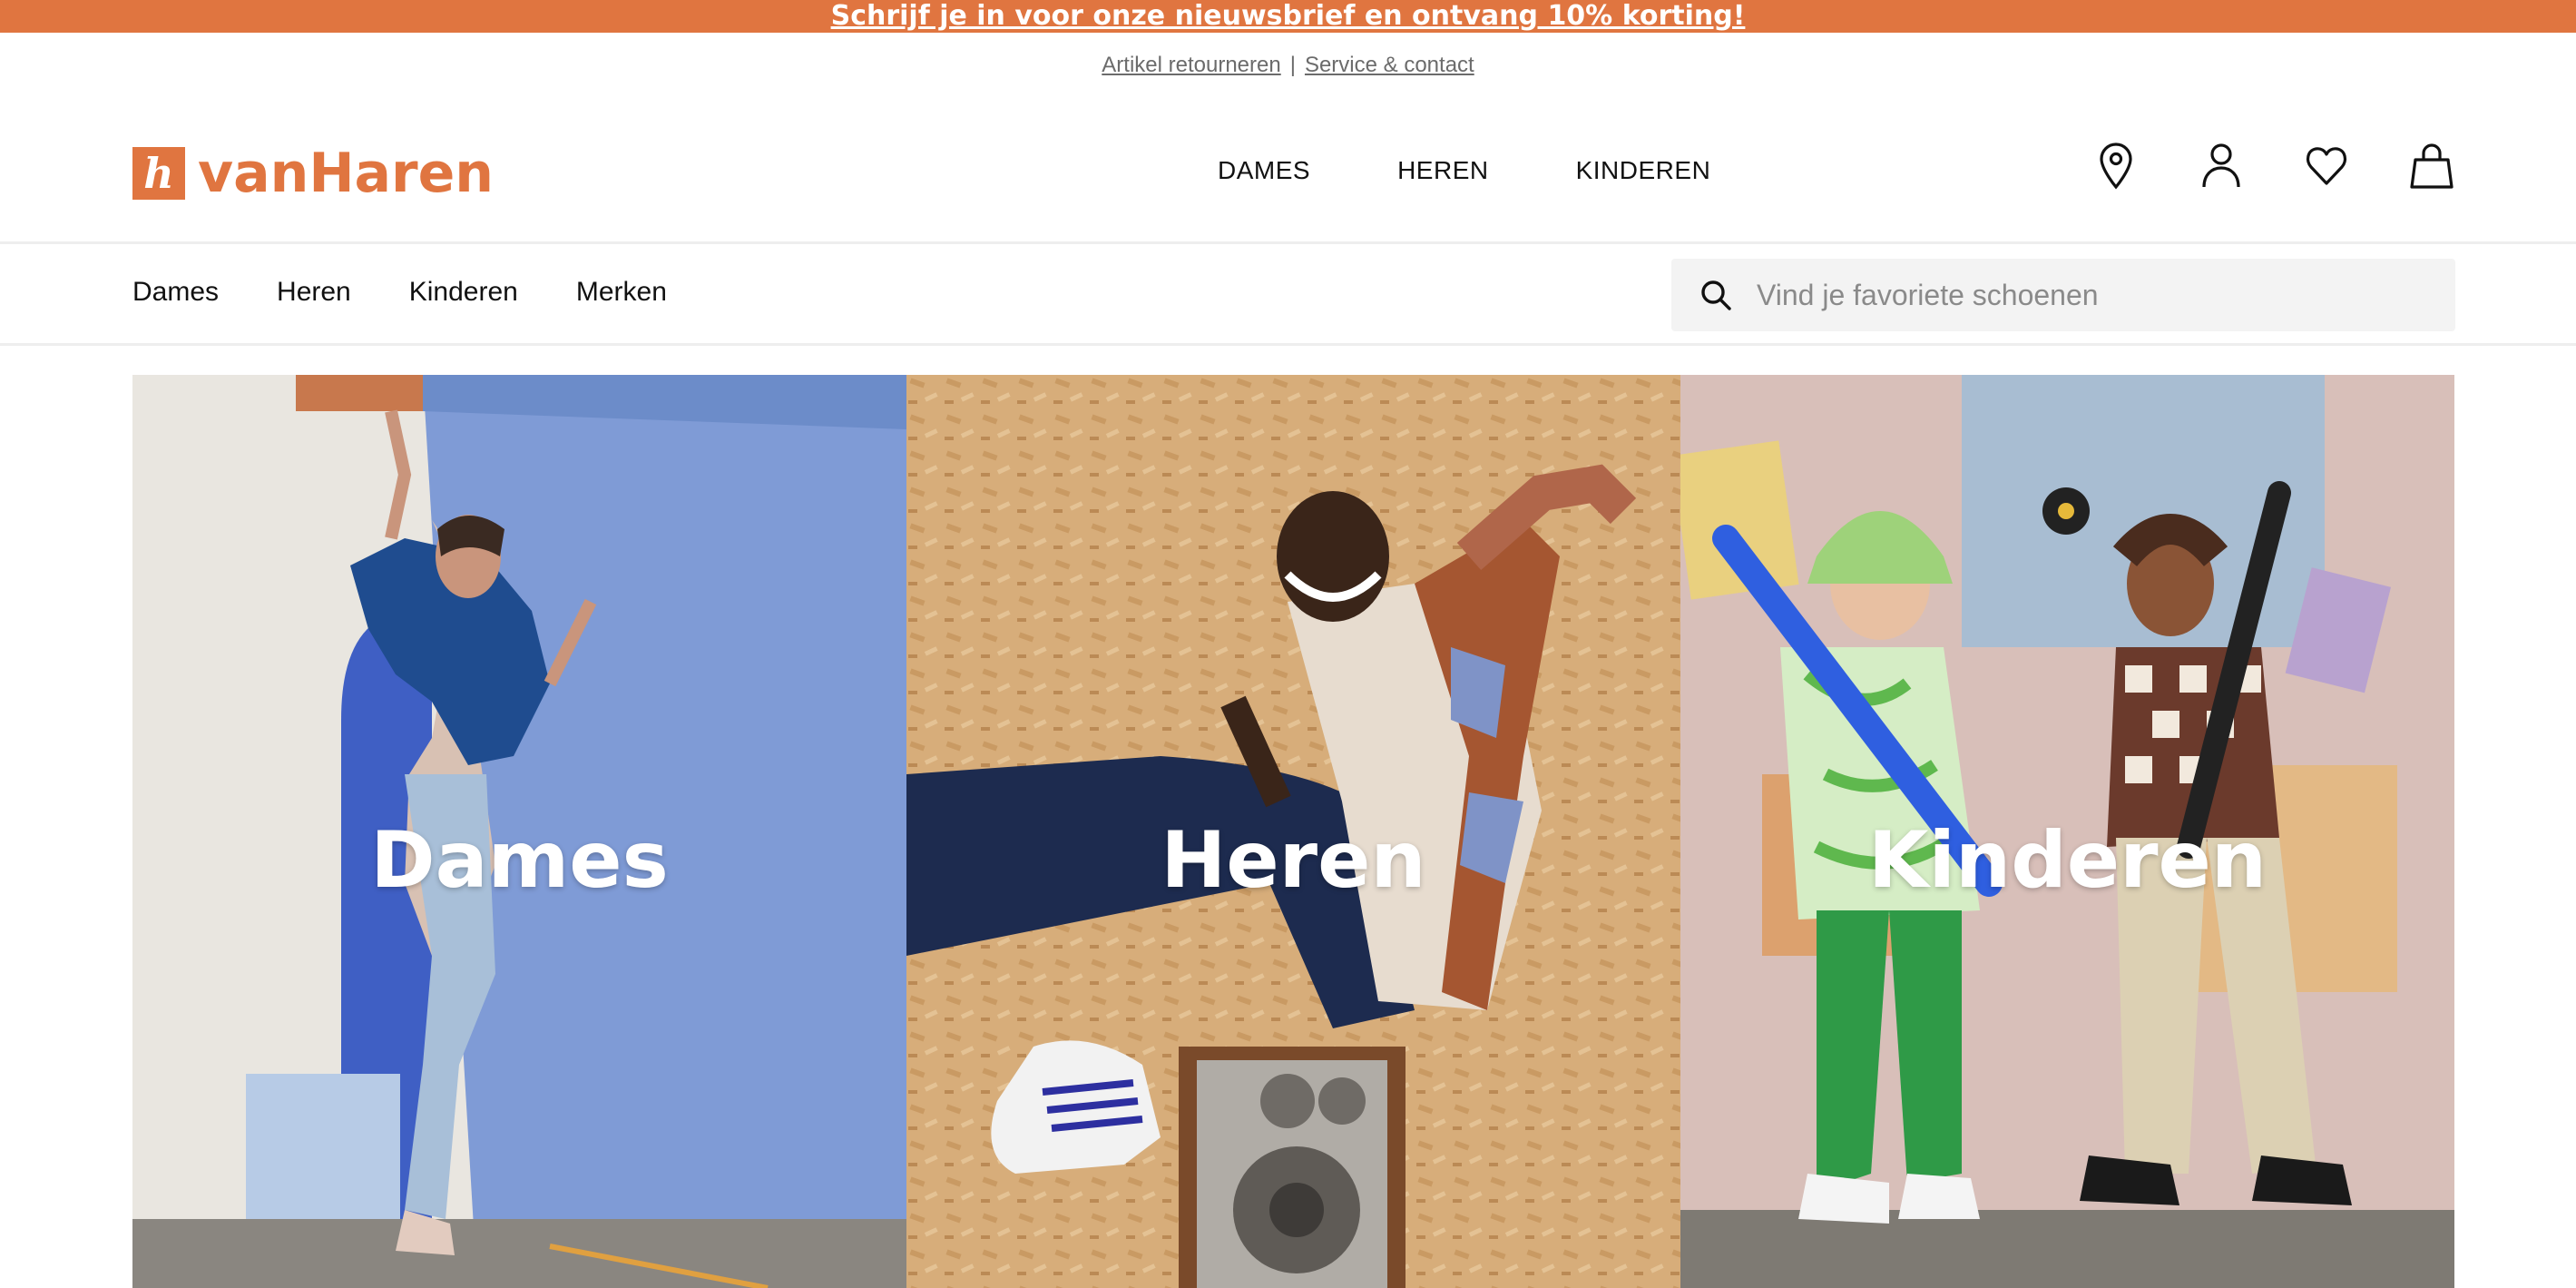 The height and width of the screenshot is (1288, 2576). I want to click on shopping-bag-icon, so click(2432, 165).